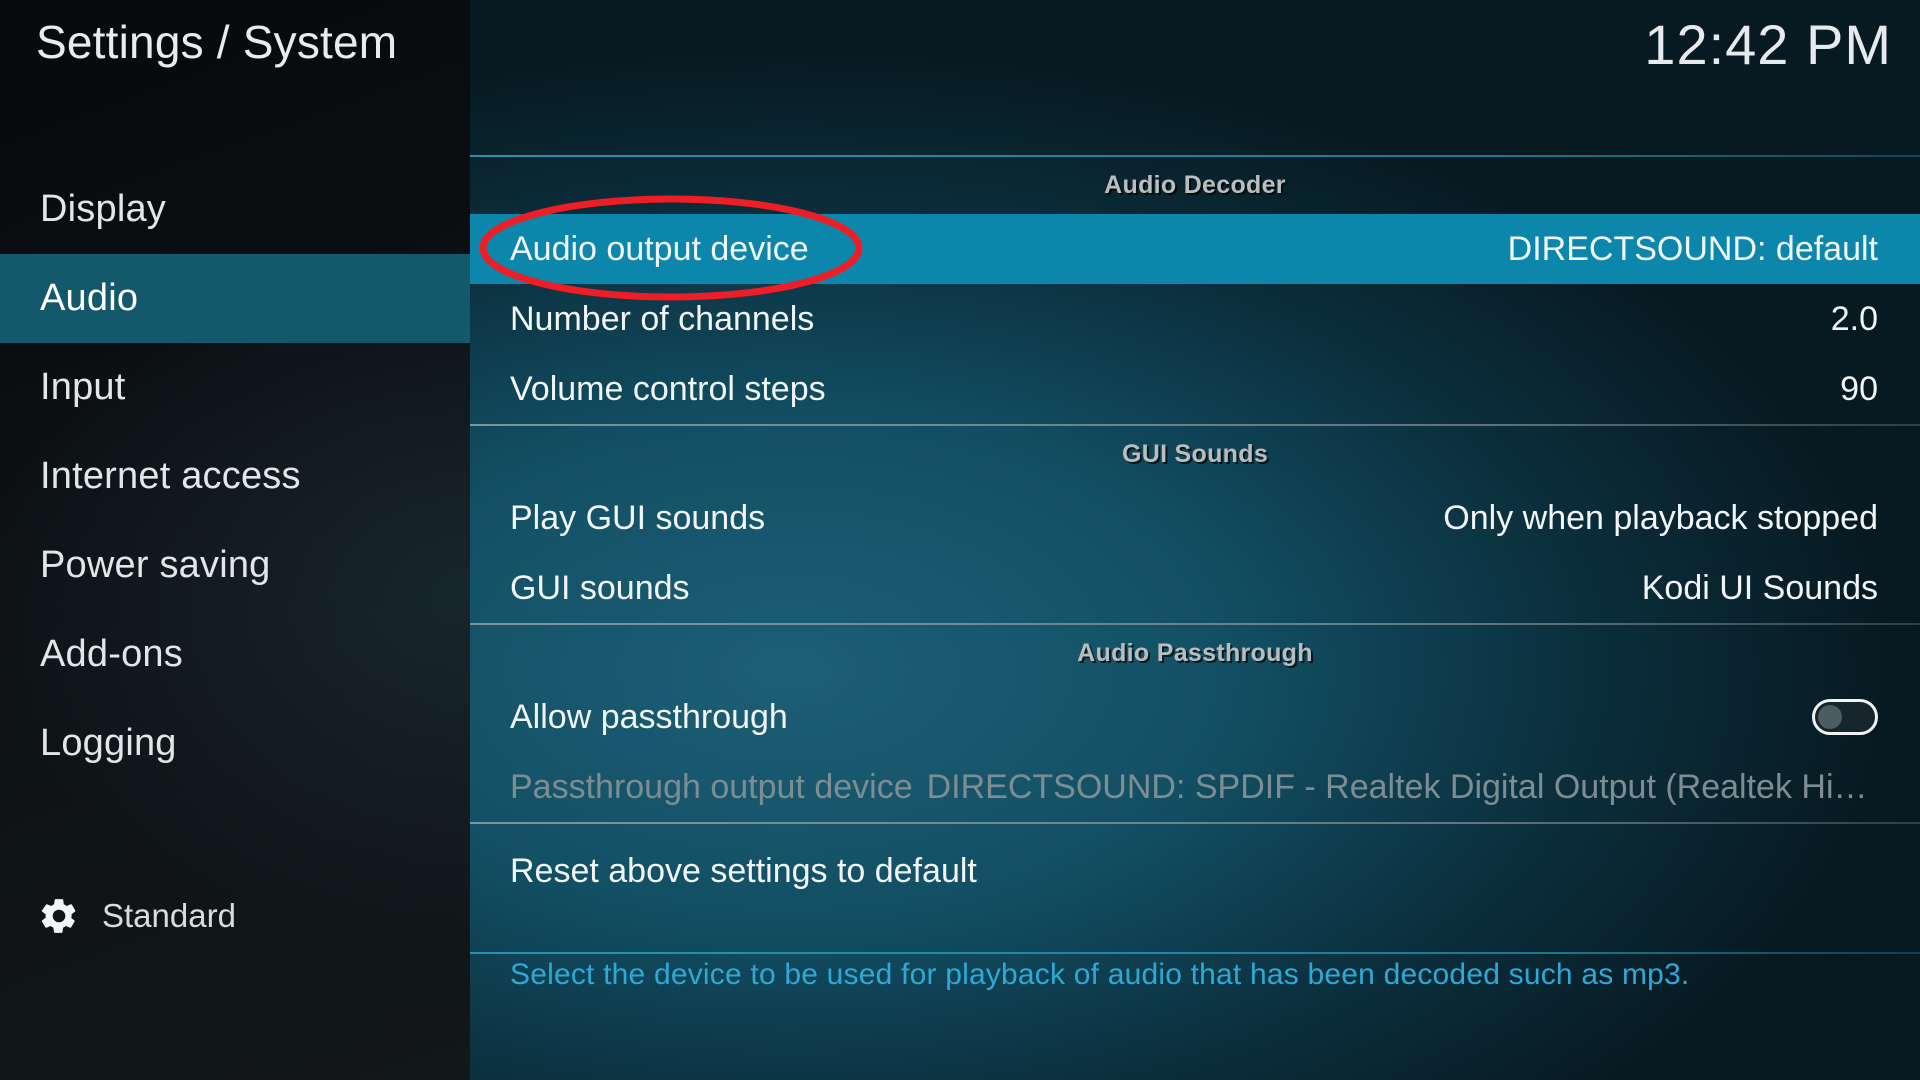 This screenshot has height=1080, width=1920. Describe the element at coordinates (1692, 248) in the screenshot. I see `setting-value: DIRECTSOUND: default` at that location.